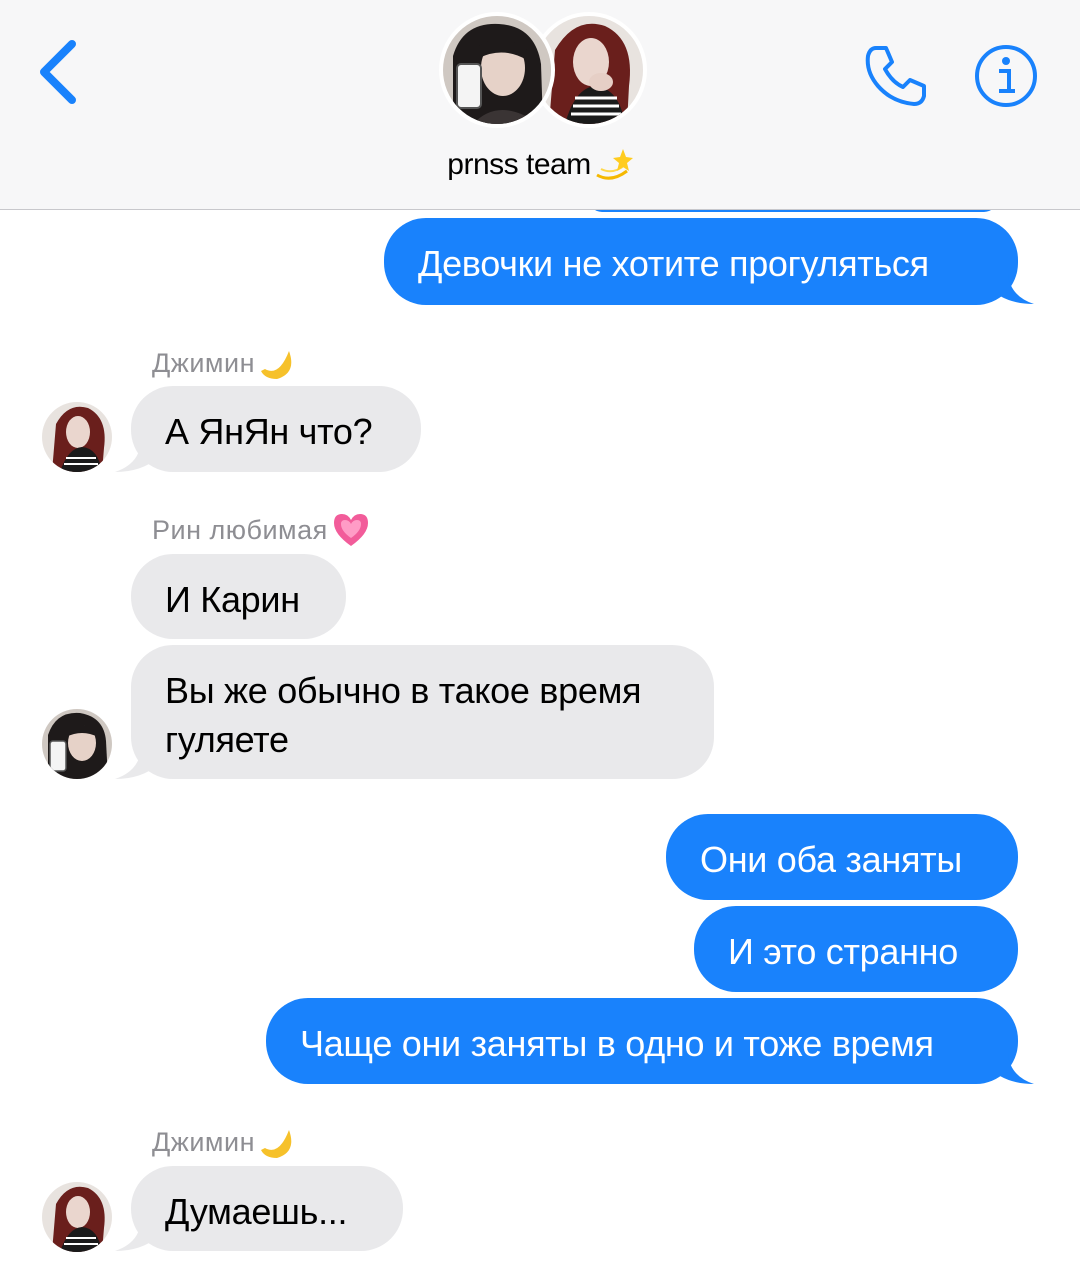  I want to click on incoming-message: Вы же обычно в такое время гуляете, so click(422, 712).